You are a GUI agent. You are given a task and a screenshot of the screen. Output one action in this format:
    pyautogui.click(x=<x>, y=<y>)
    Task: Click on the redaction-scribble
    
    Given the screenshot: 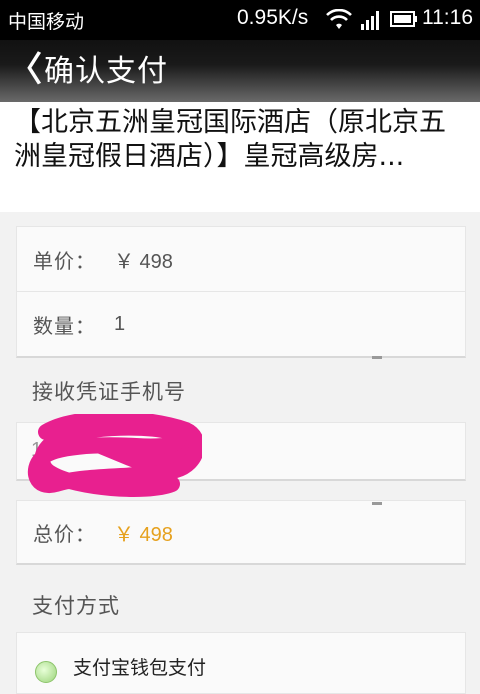 What is the action you would take?
    pyautogui.click(x=114, y=455)
    